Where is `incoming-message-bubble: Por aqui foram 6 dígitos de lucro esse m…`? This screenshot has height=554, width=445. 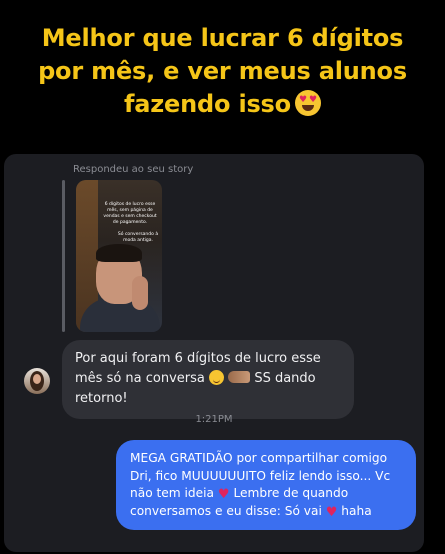
incoming-message-bubble: Por aqui foram 6 dígitos de lucro esse m… is located at coordinates (208, 379).